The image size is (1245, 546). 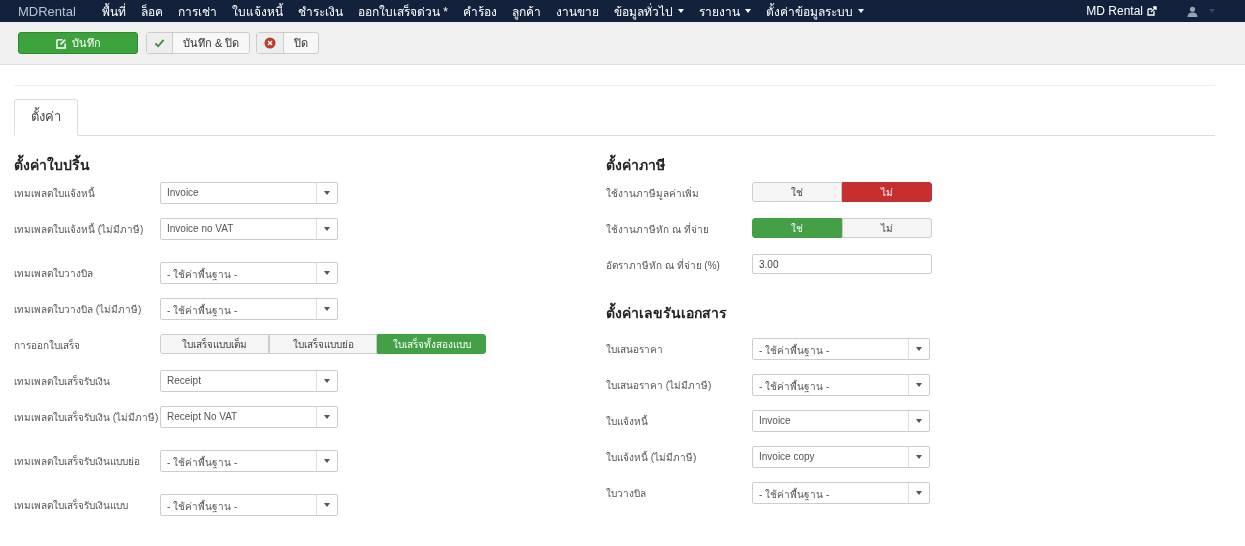 I want to click on nav-menu-item: การเช่า, so click(x=197, y=11).